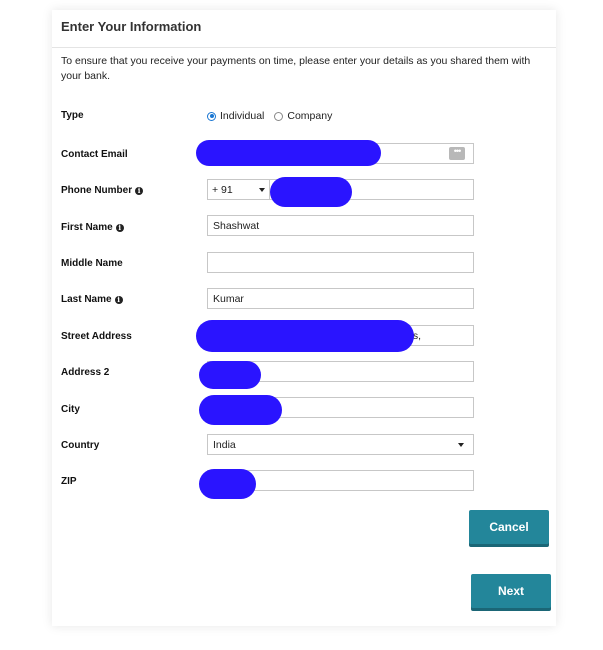 Image resolution: width=603 pixels, height=650 pixels. What do you see at coordinates (511, 591) in the screenshot?
I see `next-button: Next` at bounding box center [511, 591].